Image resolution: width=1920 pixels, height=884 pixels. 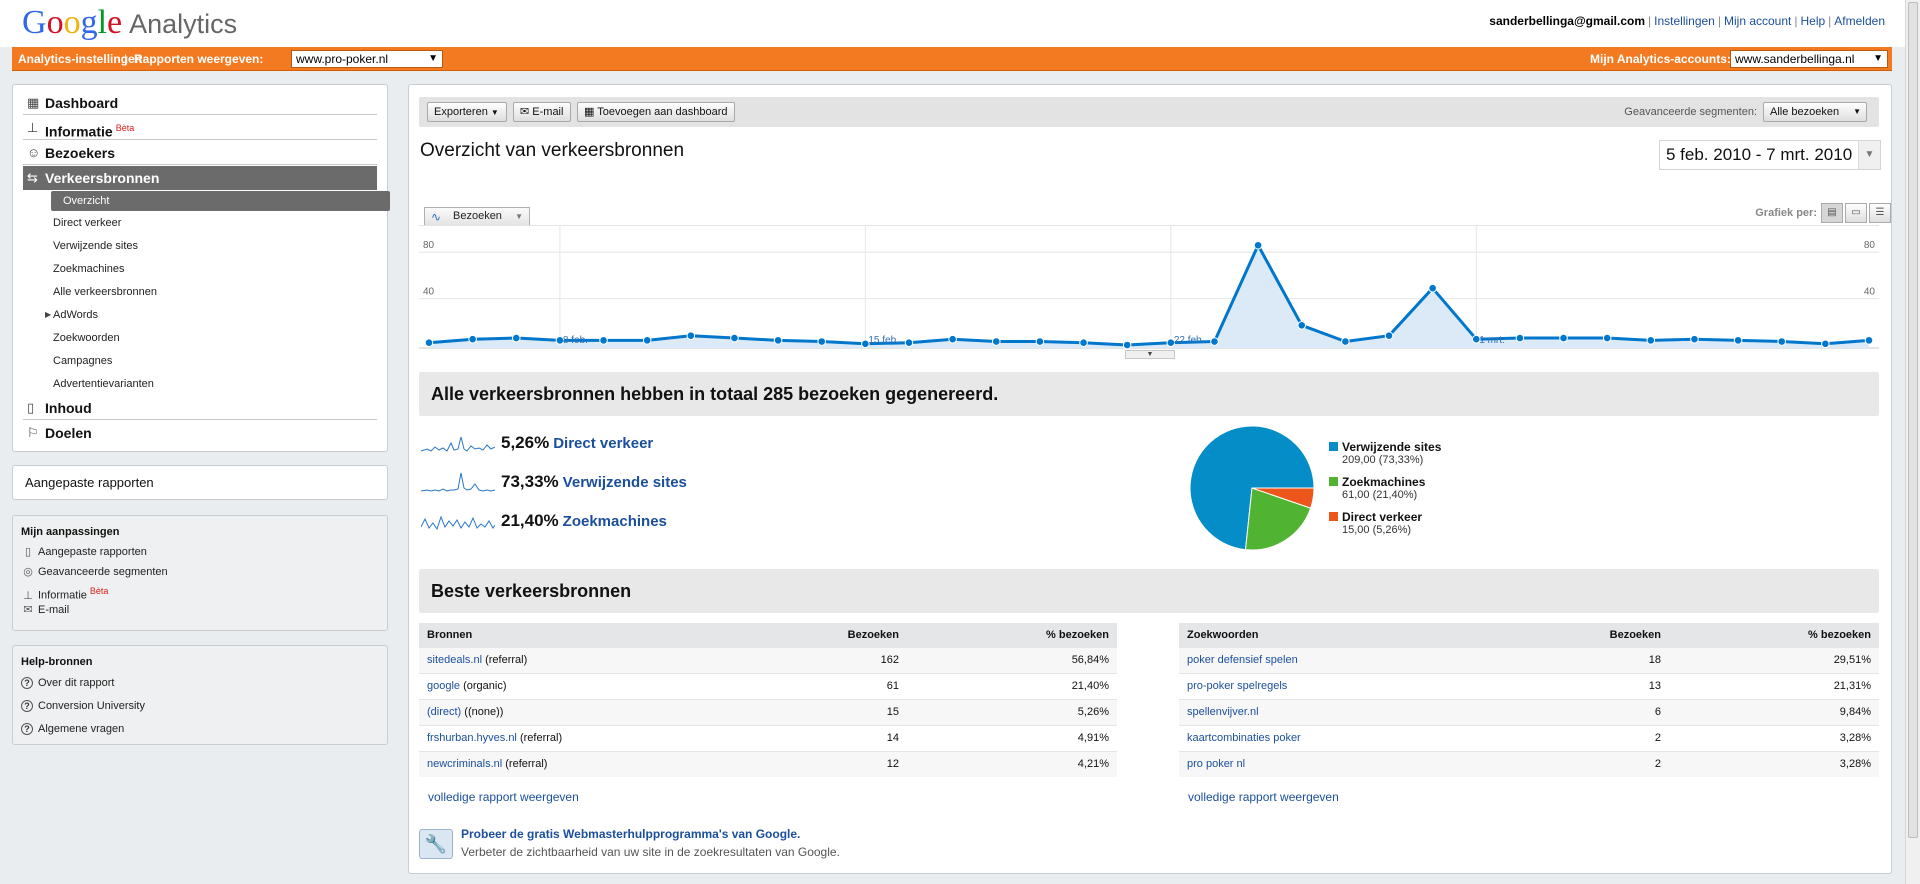 I want to click on metric-selector: ∿ Bezoeken ▼, so click(x=477, y=216).